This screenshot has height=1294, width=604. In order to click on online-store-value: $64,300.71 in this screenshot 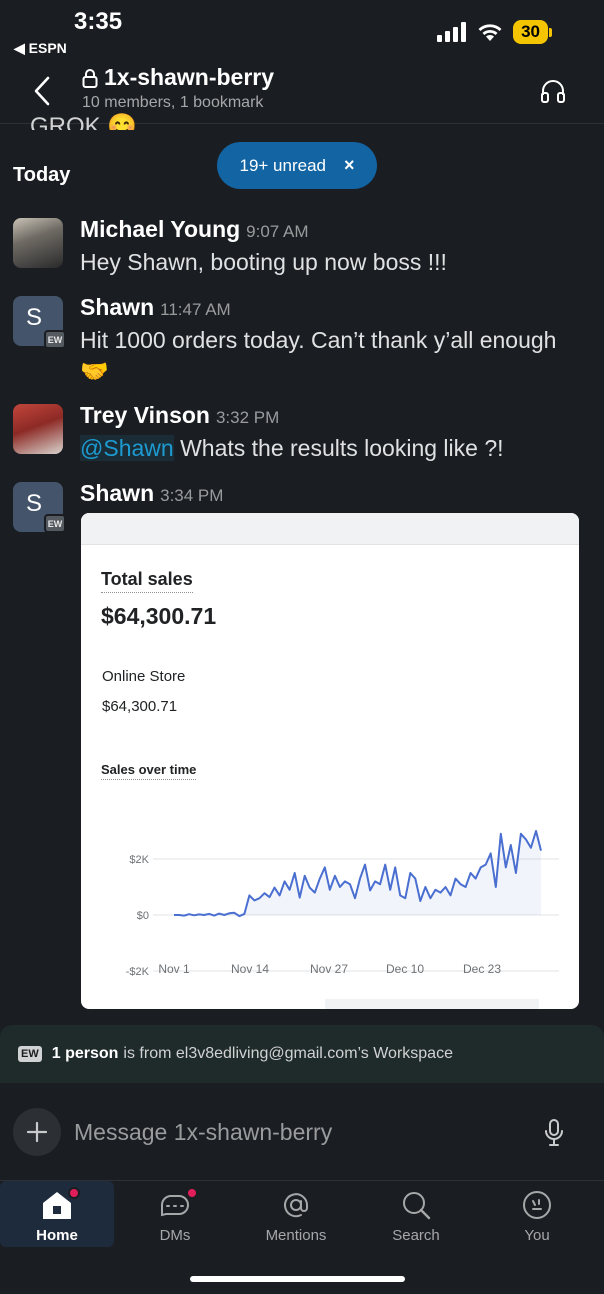, I will do `click(140, 706)`.